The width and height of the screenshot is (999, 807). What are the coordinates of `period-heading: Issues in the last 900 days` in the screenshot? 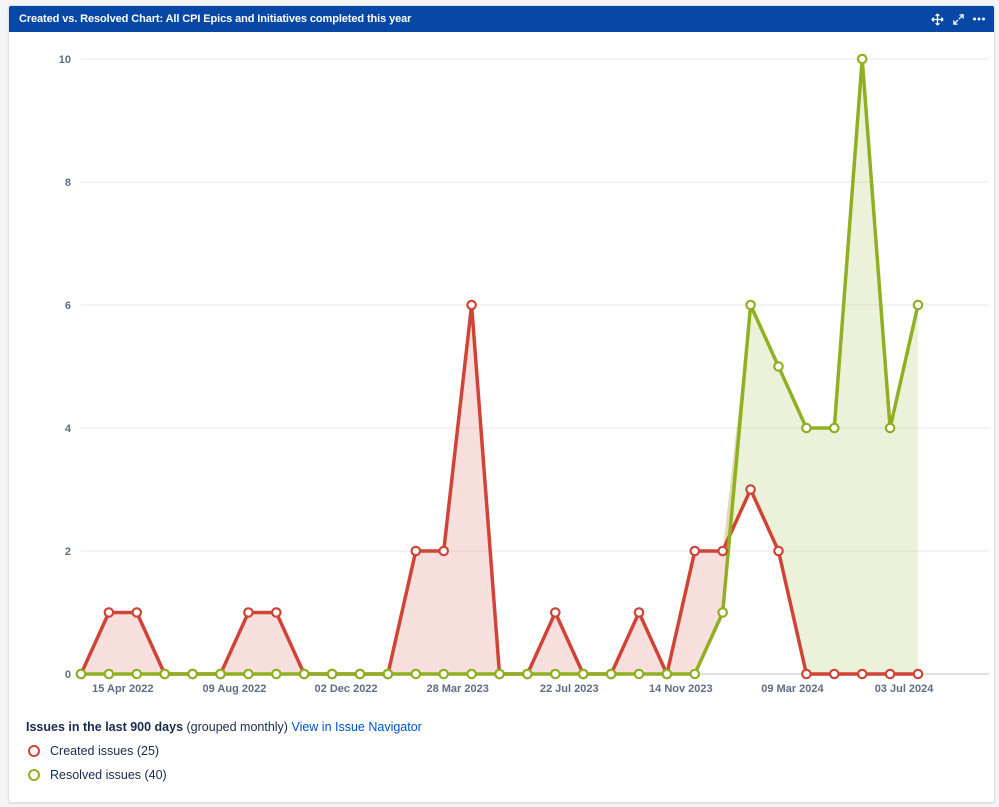 It's located at (105, 727).